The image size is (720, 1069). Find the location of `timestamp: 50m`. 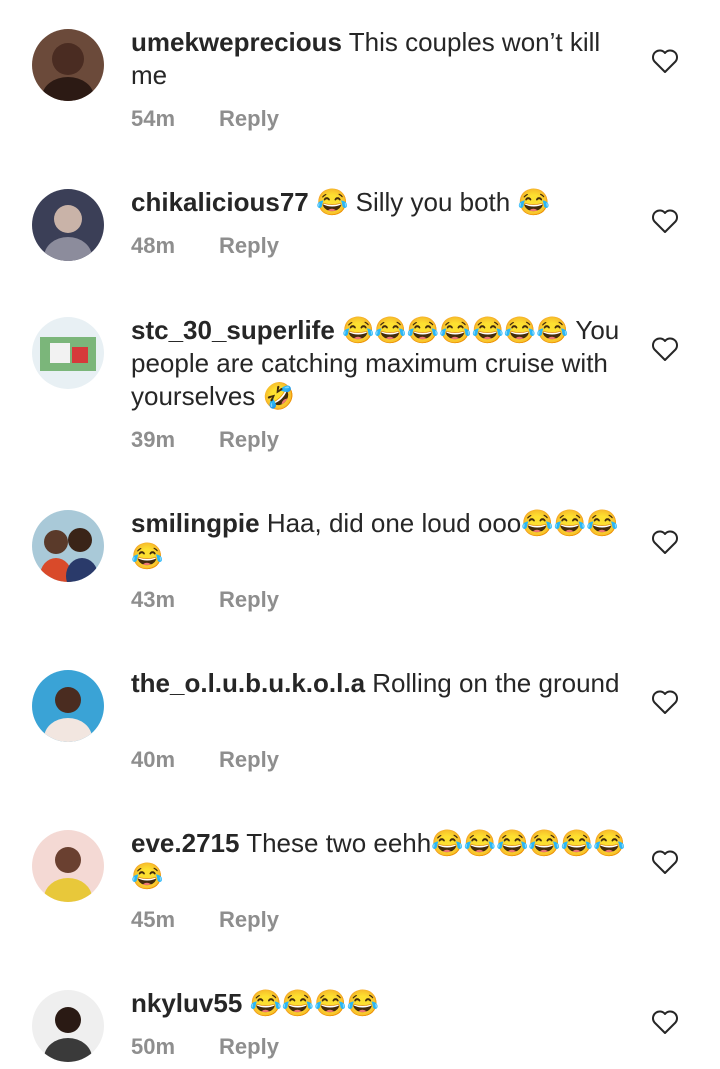

timestamp: 50m is located at coordinates (153, 1046).